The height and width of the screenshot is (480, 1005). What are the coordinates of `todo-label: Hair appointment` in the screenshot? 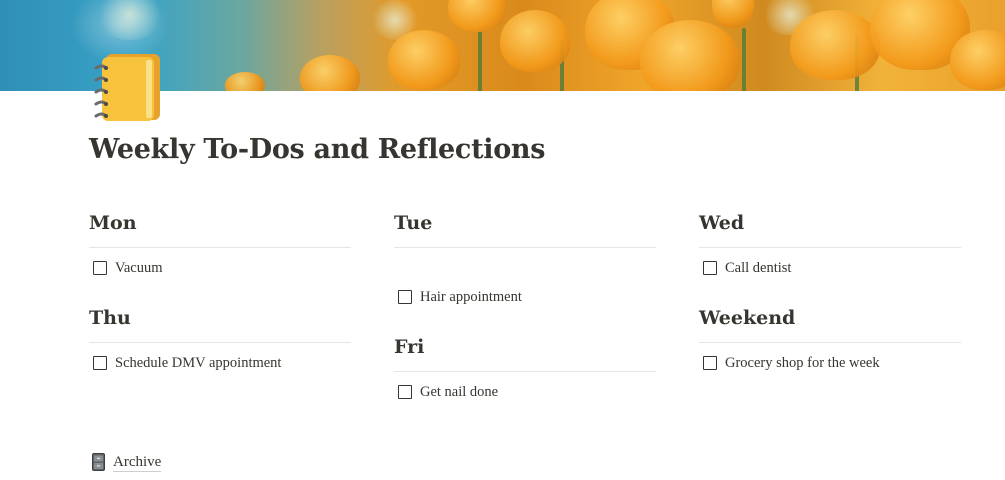 It's located at (471, 297).